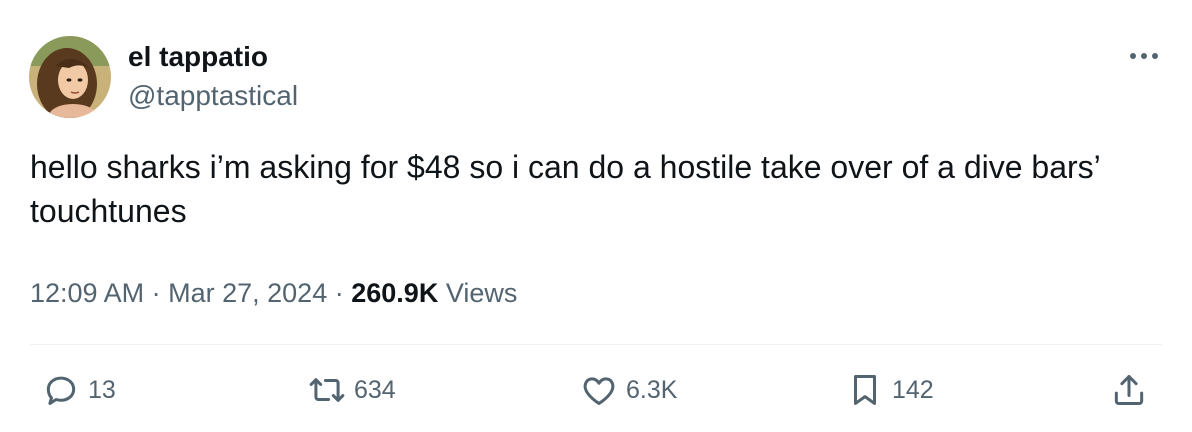 The width and height of the screenshot is (1192, 432). Describe the element at coordinates (652, 389) in the screenshot. I see `like-count: 6.3K` at that location.